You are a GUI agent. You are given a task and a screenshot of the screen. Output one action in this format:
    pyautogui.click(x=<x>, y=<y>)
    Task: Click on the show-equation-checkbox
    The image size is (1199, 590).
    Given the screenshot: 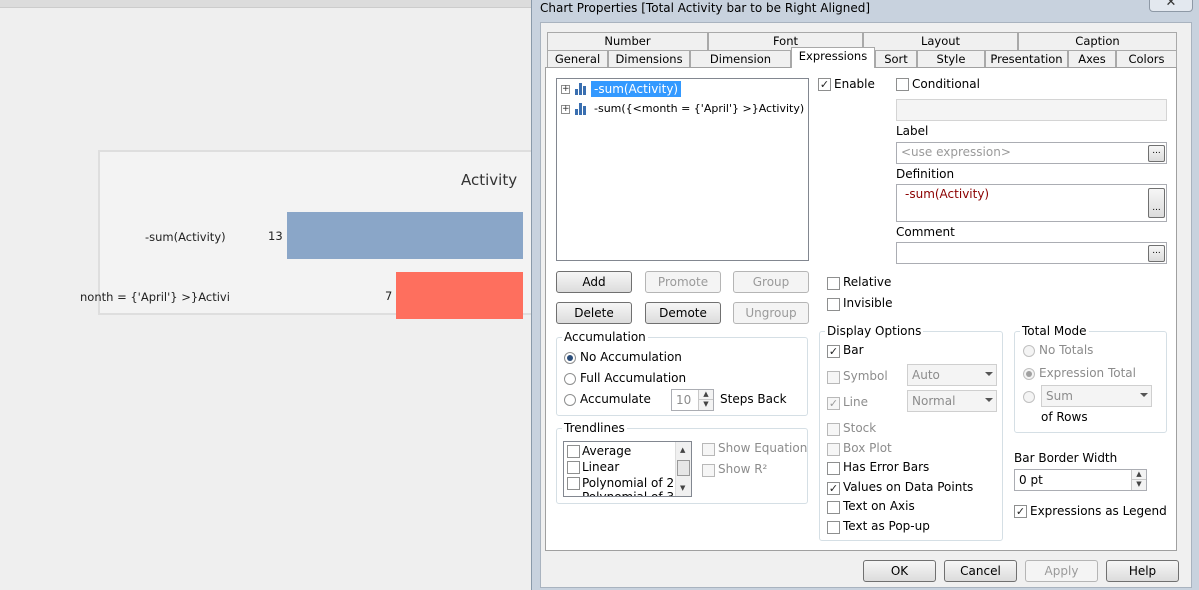 What is the action you would take?
    pyautogui.click(x=708, y=449)
    